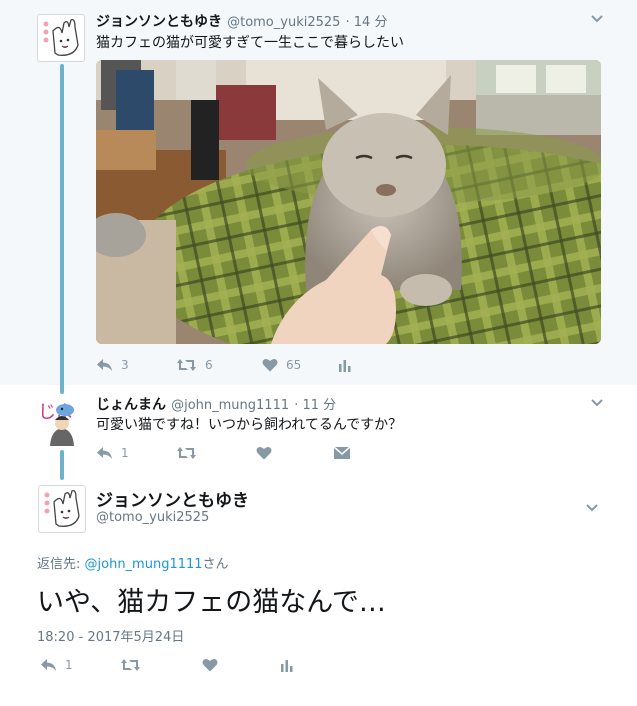  What do you see at coordinates (250, 43) in the screenshot?
I see `tweet-text: 猫カフェの猫が可愛すぎて一生ここで暮らしたい` at bounding box center [250, 43].